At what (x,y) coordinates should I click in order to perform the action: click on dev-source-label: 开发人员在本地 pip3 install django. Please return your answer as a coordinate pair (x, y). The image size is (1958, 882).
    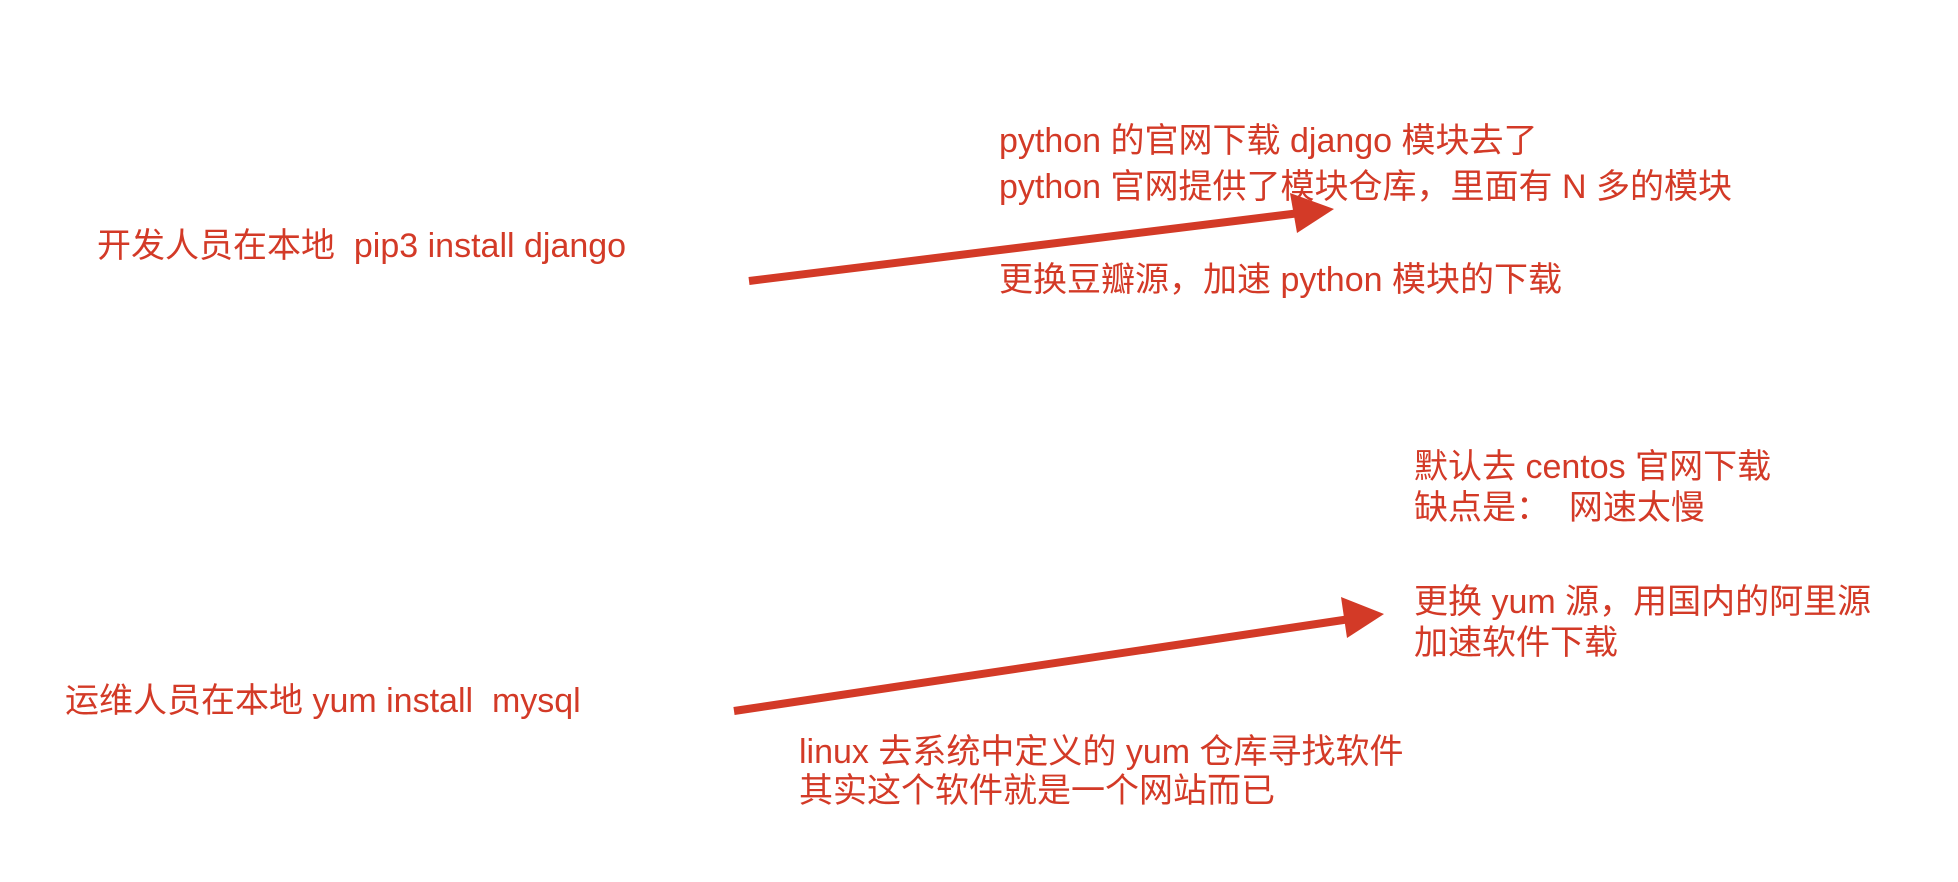
    Looking at the image, I should click on (362, 246).